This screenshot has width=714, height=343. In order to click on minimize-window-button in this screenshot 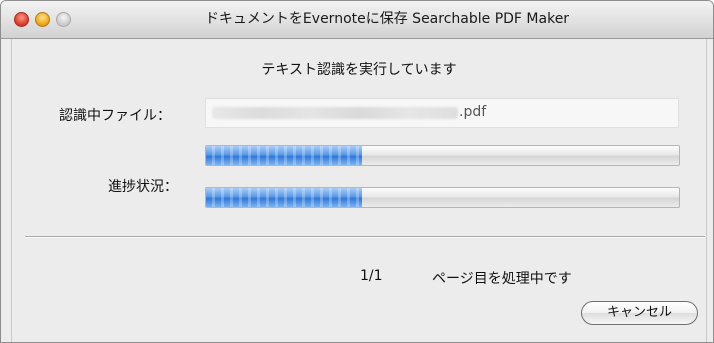, I will do `click(42, 19)`.